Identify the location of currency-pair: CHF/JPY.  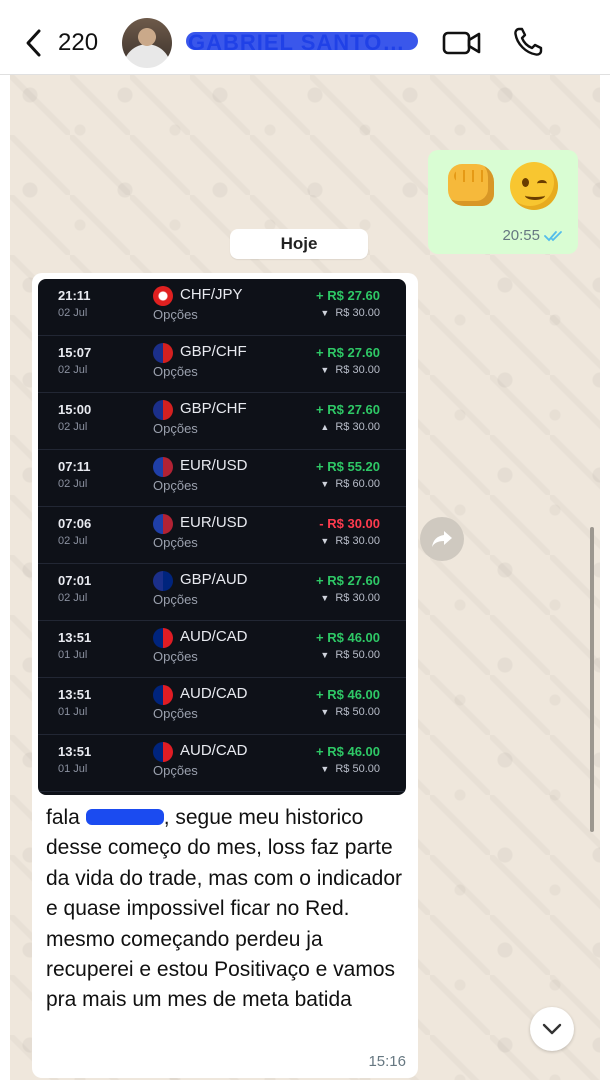
(211, 294).